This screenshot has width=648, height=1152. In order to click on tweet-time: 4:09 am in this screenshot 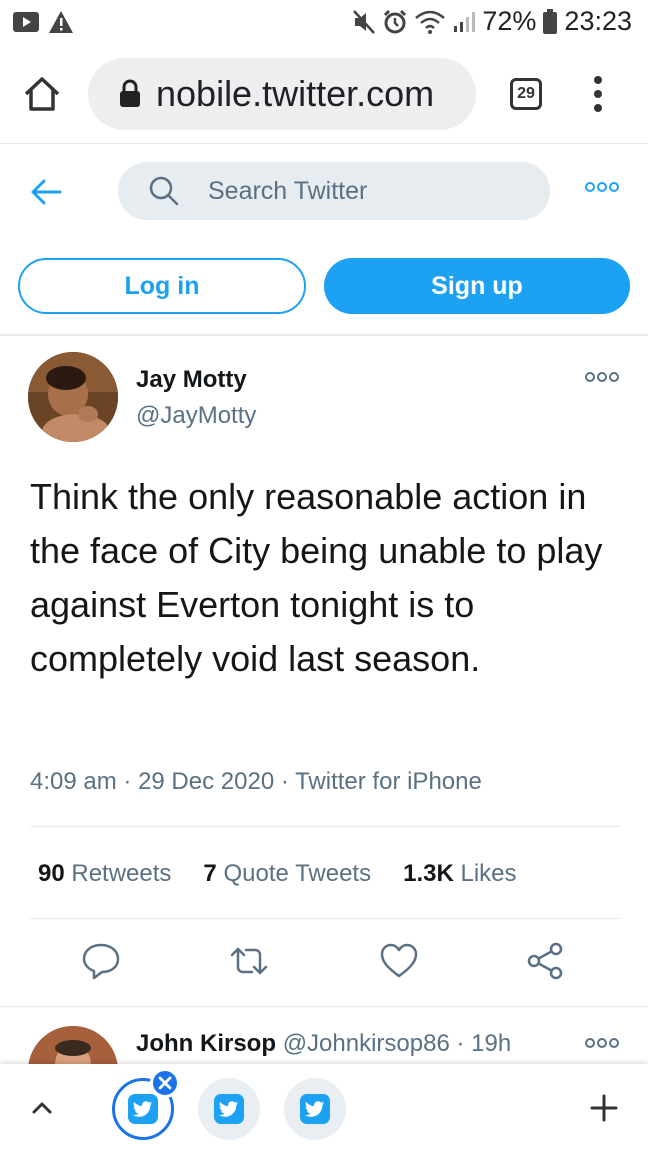, I will do `click(73, 781)`.